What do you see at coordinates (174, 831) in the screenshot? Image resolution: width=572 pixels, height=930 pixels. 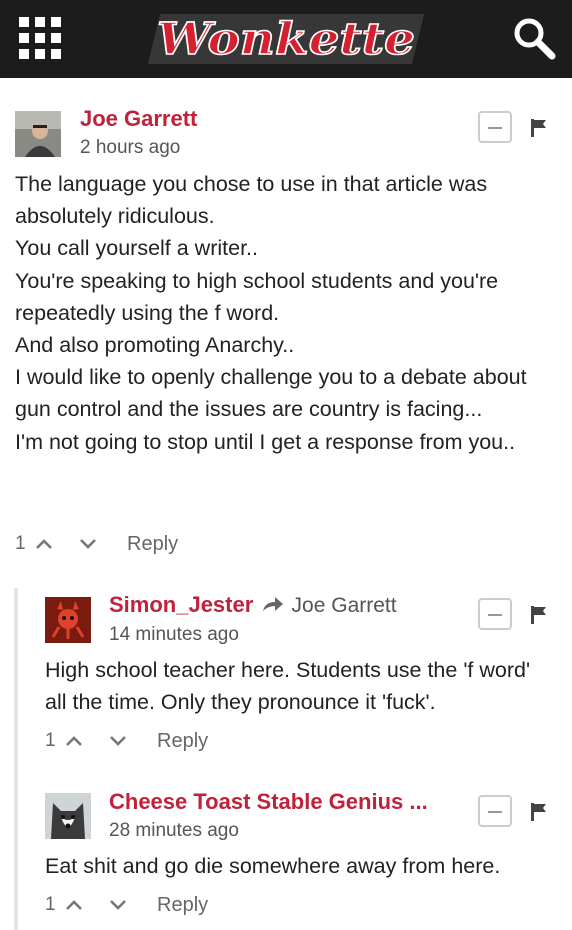 I see `comment-timestamp: 28 minutes ago` at bounding box center [174, 831].